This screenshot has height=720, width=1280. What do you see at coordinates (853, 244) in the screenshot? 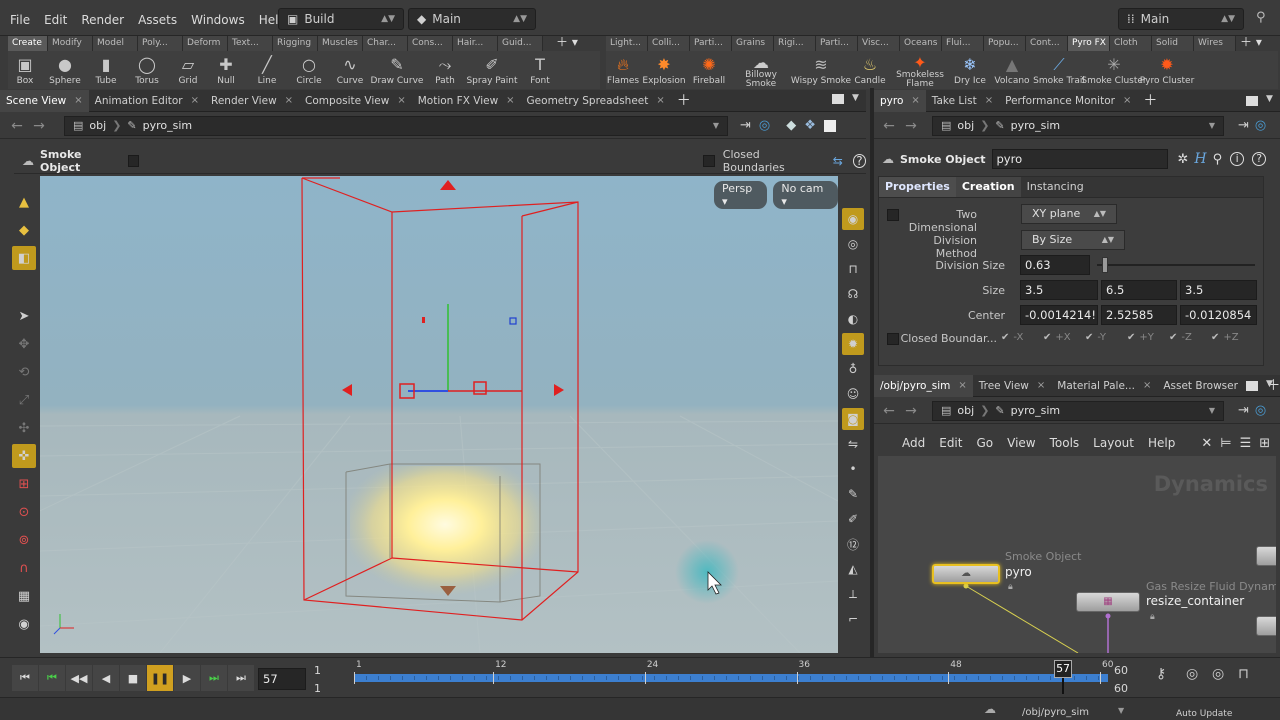
I see `display-icon: ◎` at bounding box center [853, 244].